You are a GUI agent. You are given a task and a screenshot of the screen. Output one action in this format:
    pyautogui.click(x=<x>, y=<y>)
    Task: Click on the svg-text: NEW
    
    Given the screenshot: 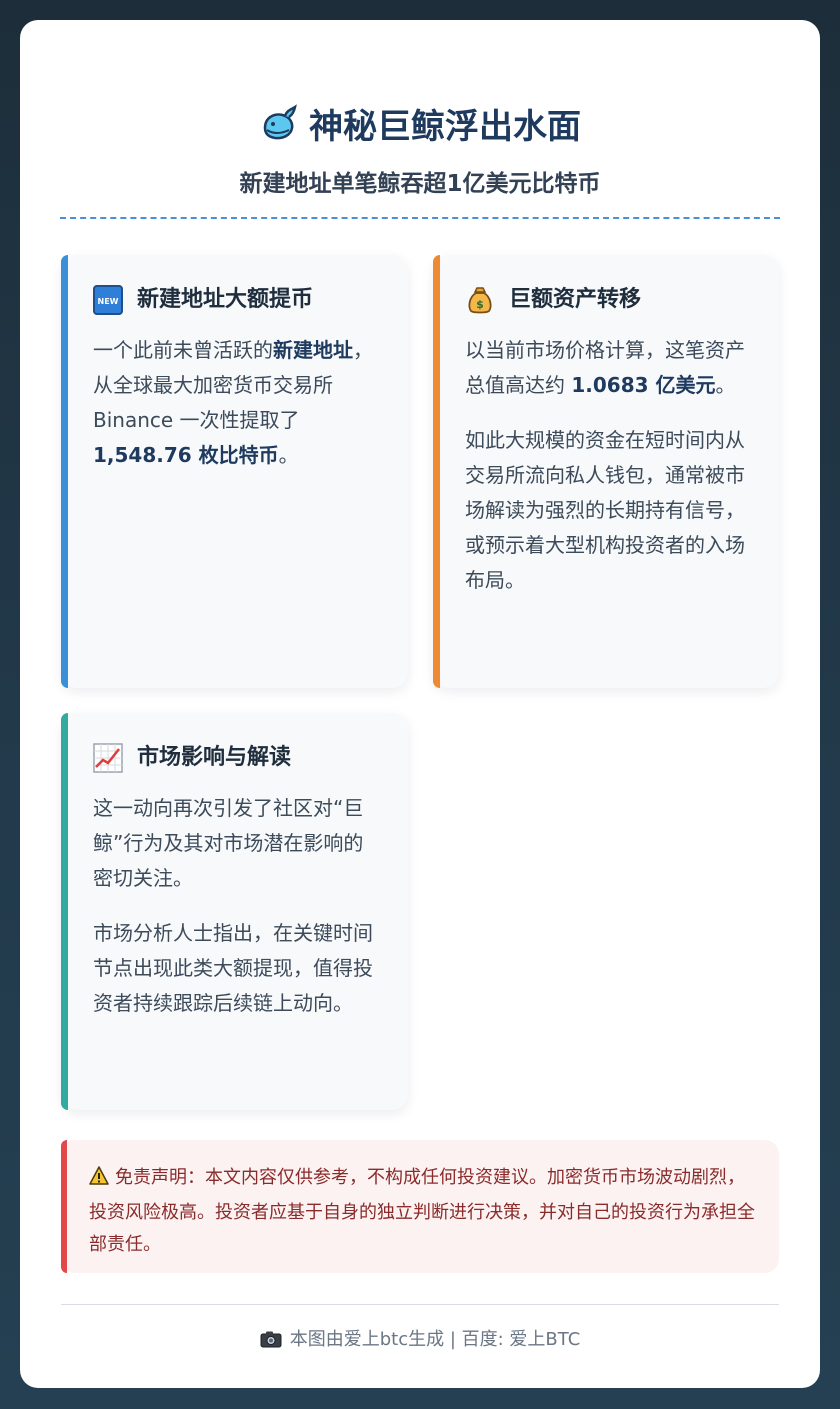 What is the action you would take?
    pyautogui.click(x=108, y=301)
    